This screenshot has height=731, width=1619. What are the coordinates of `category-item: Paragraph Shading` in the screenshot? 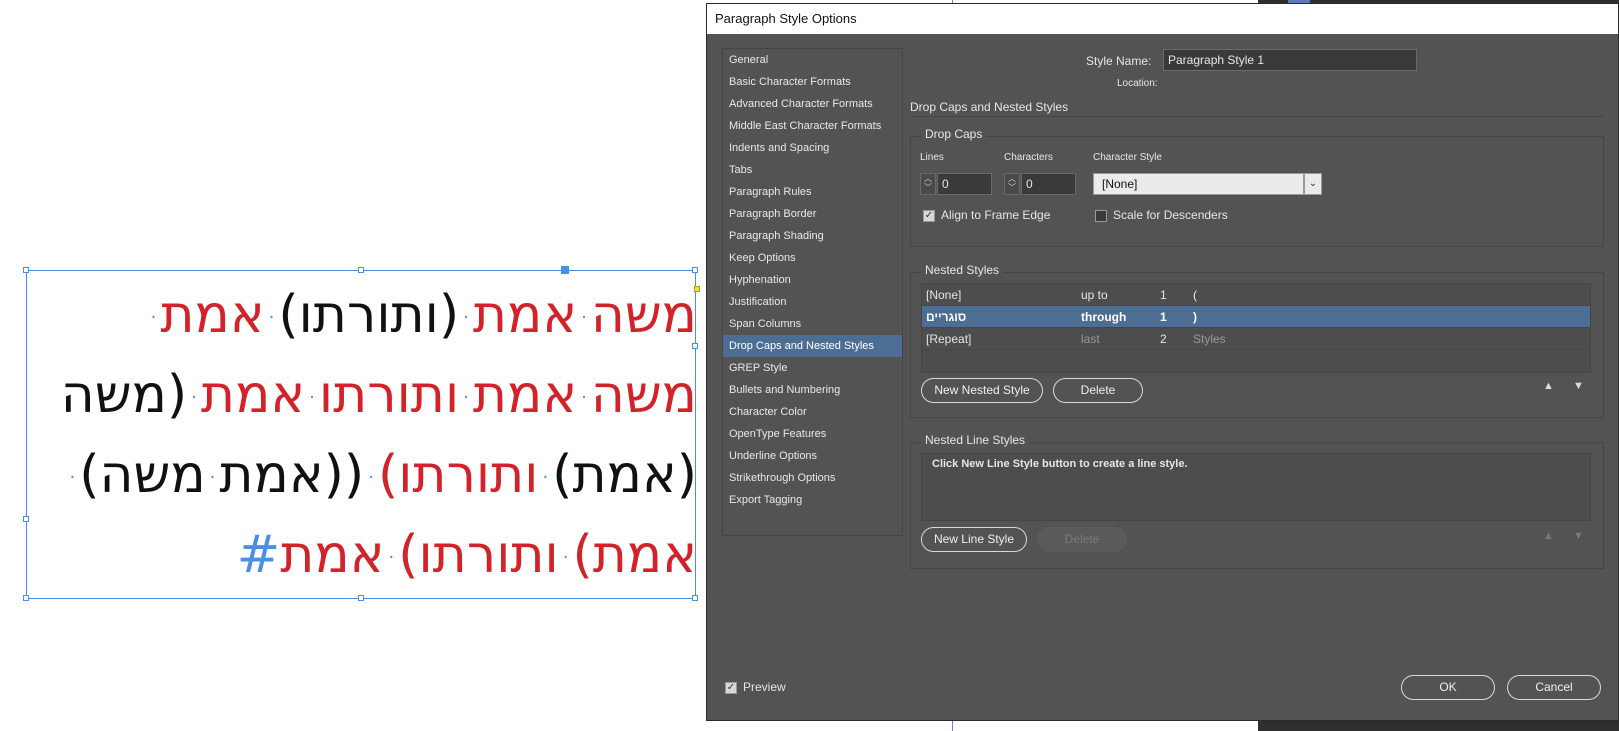 It's located at (812, 236).